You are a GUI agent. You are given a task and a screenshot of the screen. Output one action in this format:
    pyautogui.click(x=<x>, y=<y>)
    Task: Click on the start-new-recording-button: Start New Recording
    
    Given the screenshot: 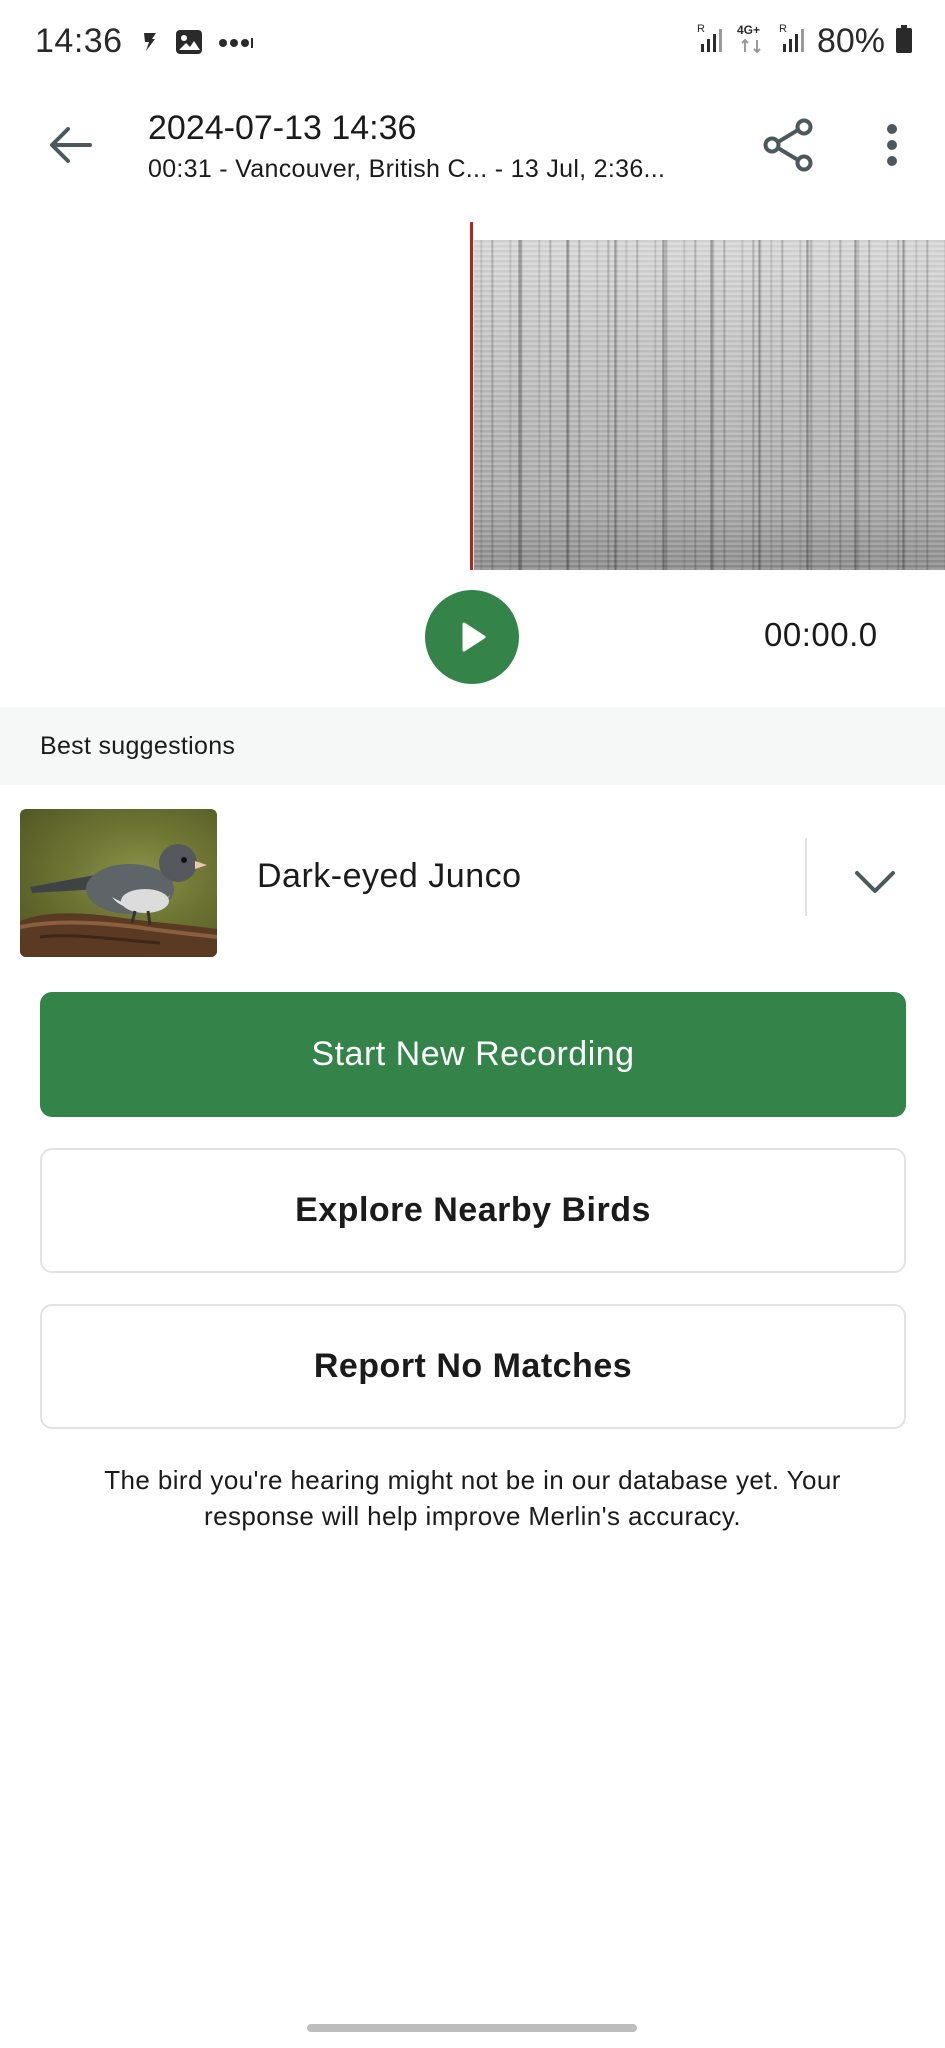 What is the action you would take?
    pyautogui.click(x=473, y=1054)
    